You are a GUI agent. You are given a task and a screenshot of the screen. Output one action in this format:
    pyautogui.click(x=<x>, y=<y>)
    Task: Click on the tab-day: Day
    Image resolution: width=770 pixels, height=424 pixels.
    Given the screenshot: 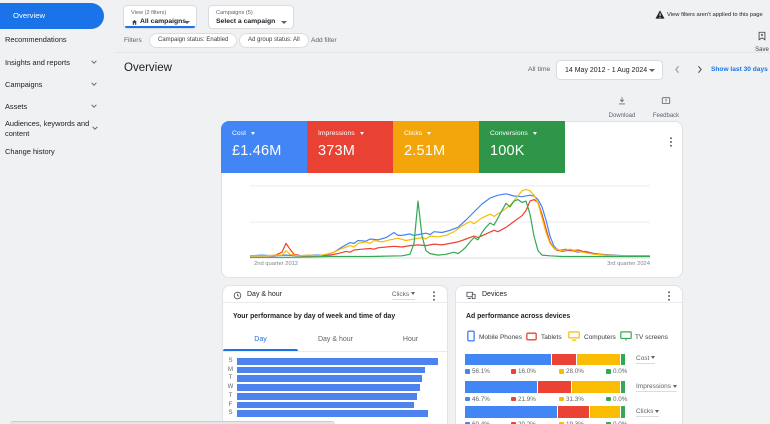 What is the action you would take?
    pyautogui.click(x=260, y=339)
    